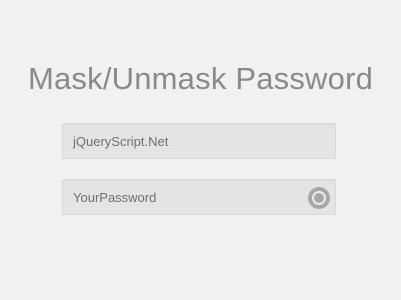 The width and height of the screenshot is (401, 300). Describe the element at coordinates (200, 78) in the screenshot. I see `page-title: Mask/Unmask Password` at that location.